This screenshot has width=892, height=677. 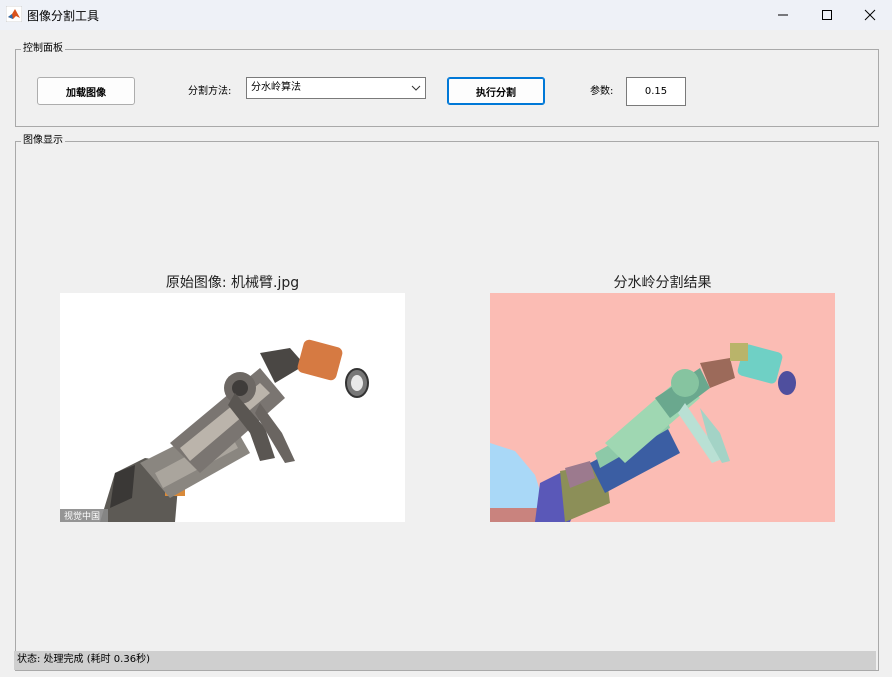 I want to click on param-label: 参数:, so click(x=602, y=91).